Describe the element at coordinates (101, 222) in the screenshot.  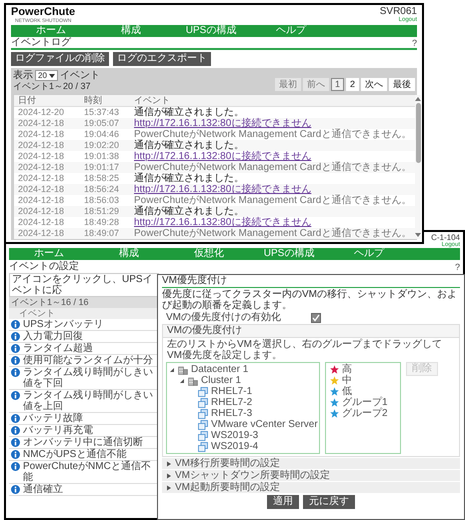
I see `time-cell-text: 18:49:28` at that location.